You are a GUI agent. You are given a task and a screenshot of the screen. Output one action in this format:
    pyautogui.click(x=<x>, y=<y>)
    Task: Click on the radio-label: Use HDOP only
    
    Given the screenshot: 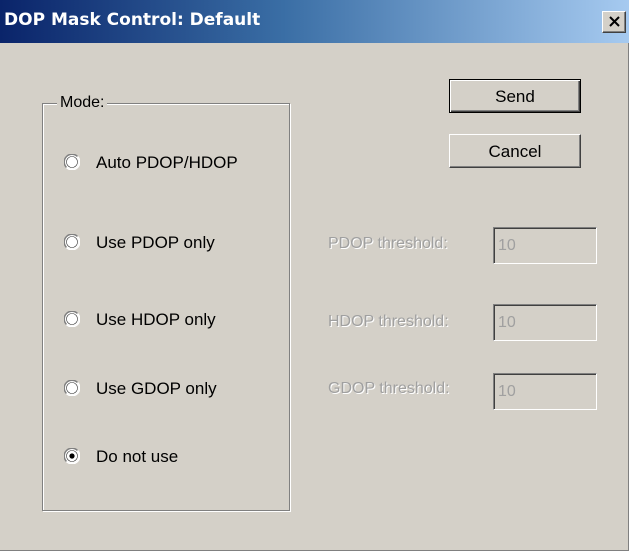 What is the action you would take?
    pyautogui.click(x=156, y=319)
    